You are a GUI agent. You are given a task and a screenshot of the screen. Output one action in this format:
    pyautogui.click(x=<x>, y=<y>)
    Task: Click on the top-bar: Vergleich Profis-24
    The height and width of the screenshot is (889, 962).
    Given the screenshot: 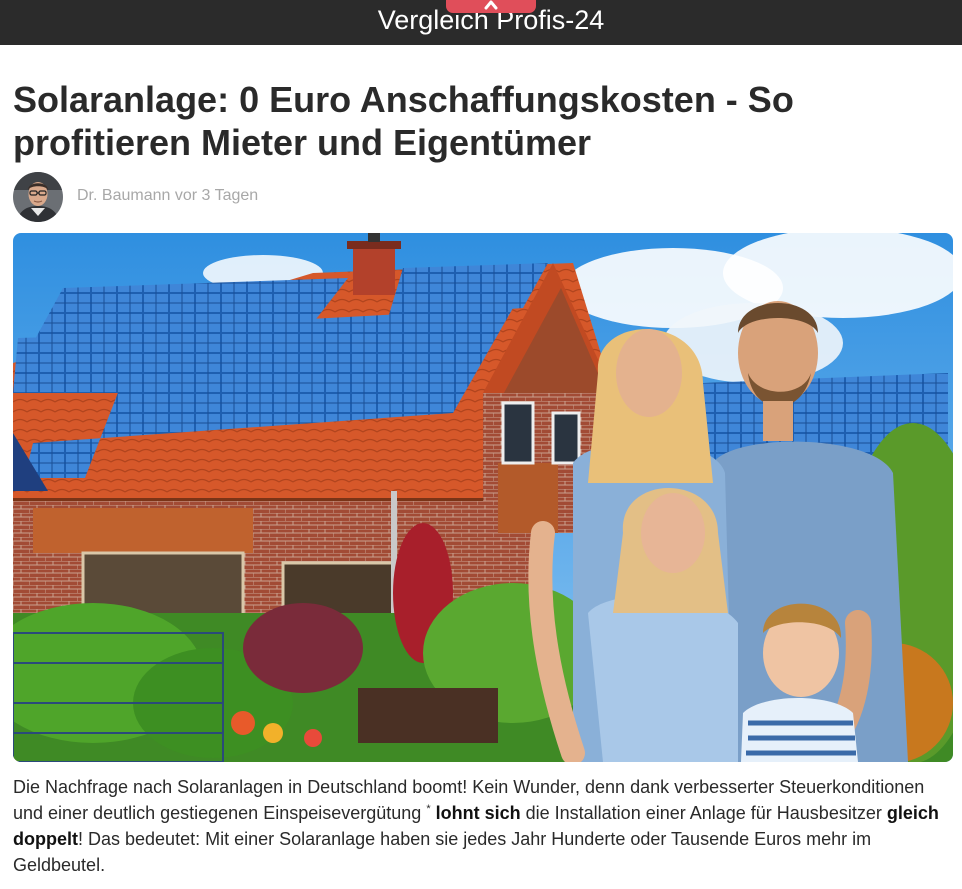 What is the action you would take?
    pyautogui.click(x=481, y=22)
    